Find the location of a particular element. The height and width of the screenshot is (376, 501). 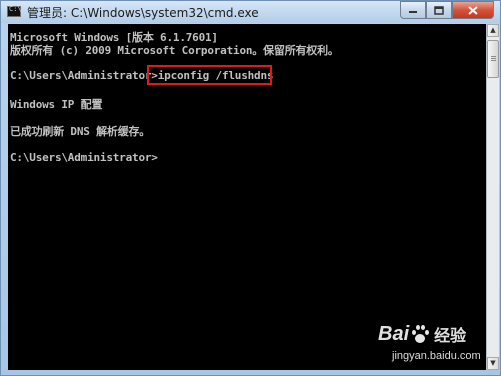

close-icon is located at coordinates (473, 10).